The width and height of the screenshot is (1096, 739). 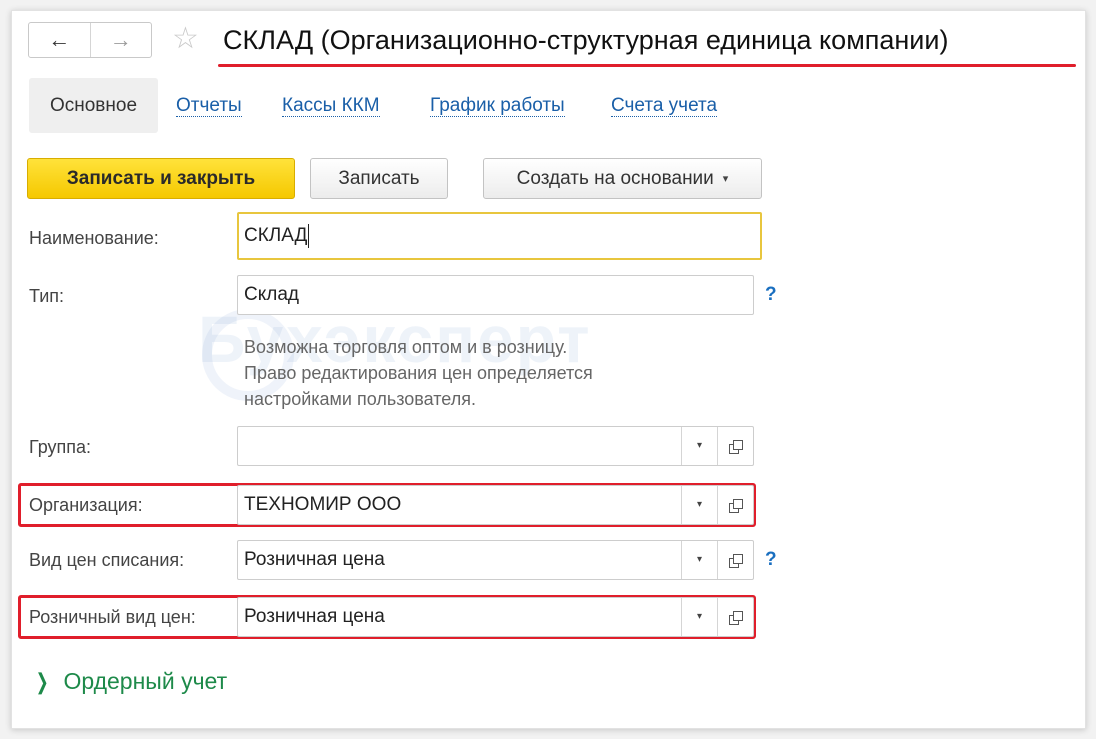 I want to click on writeoff-price-field: Розничная цена ▾, so click(x=495, y=560).